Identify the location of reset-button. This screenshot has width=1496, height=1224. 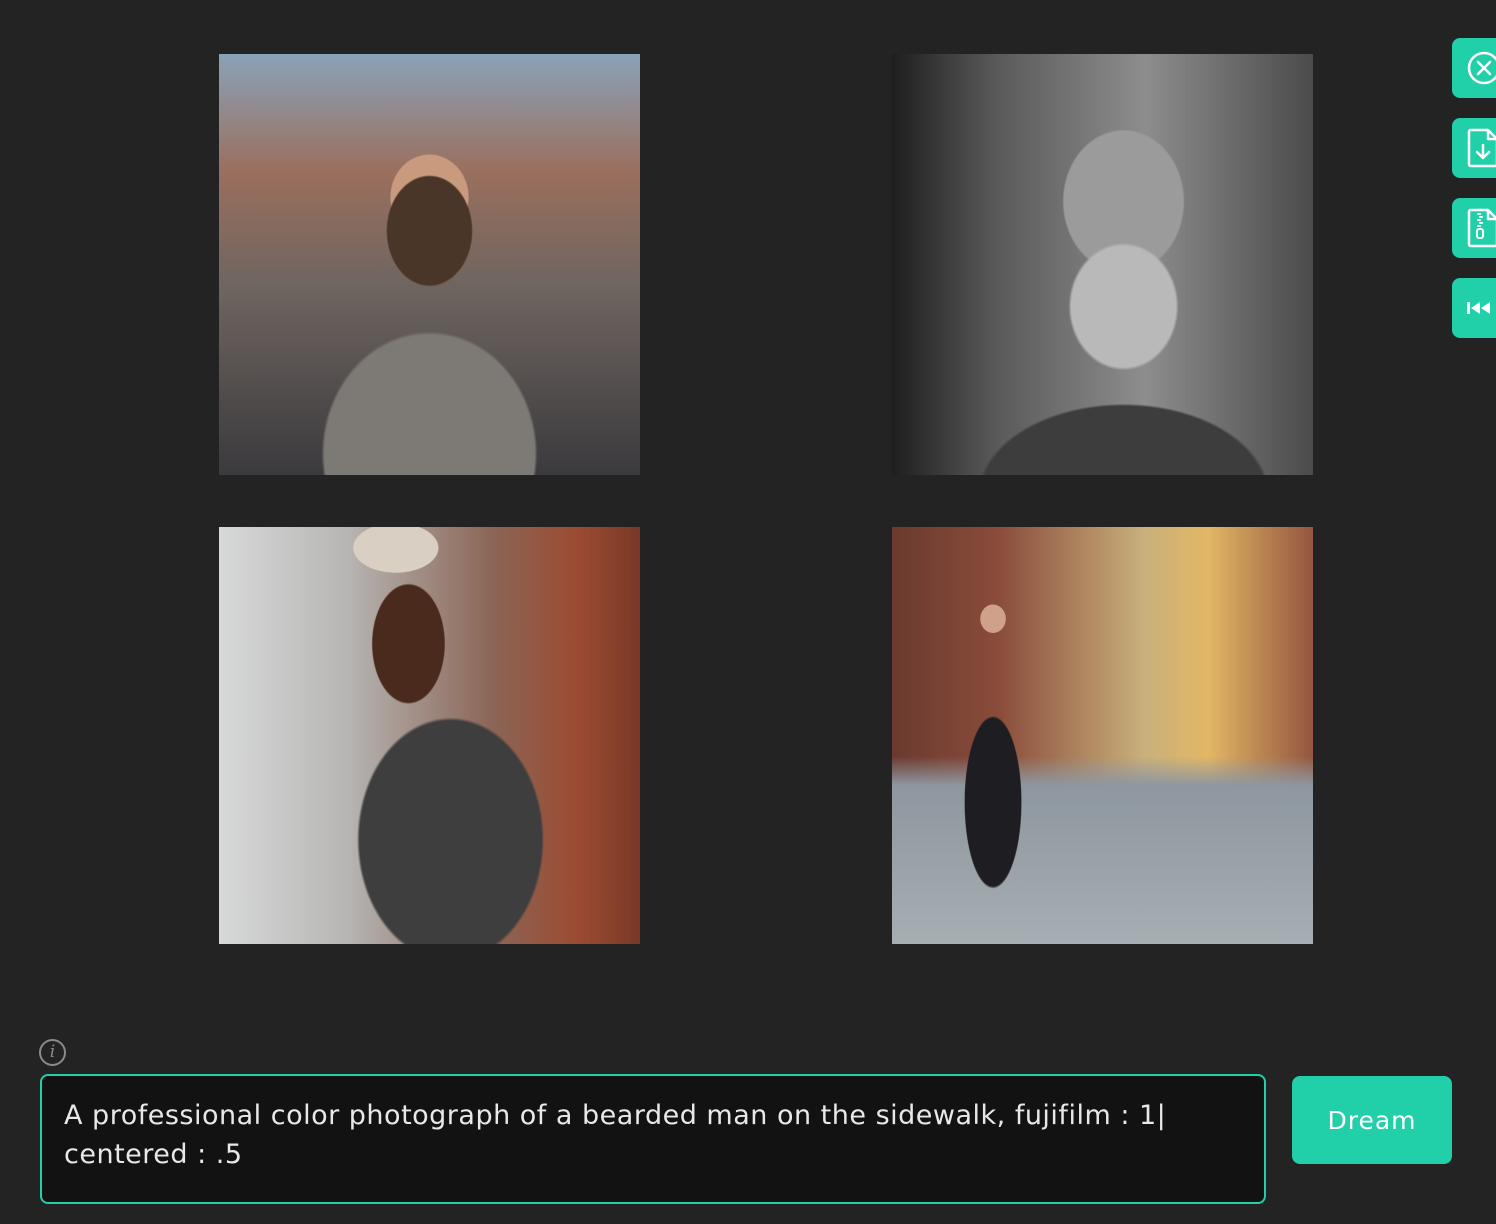
(1474, 308).